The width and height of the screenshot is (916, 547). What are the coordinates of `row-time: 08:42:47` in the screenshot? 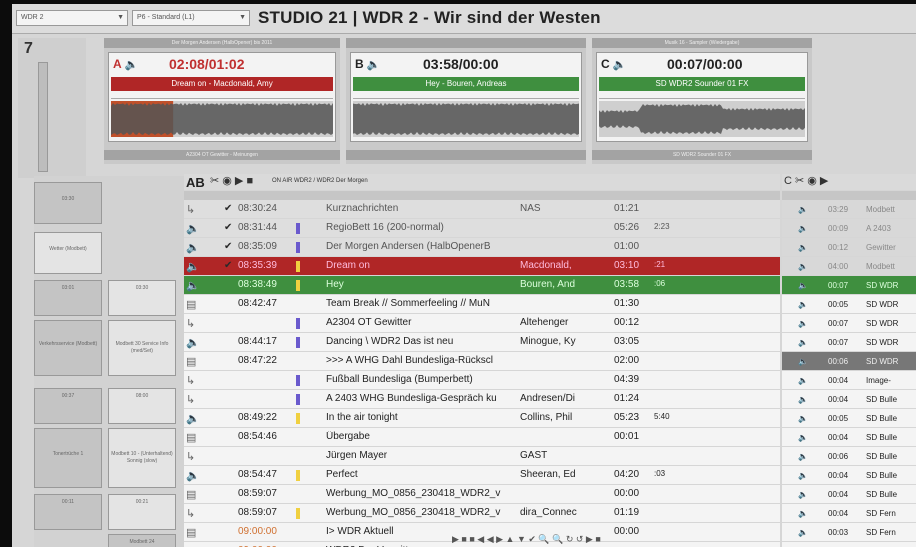 It's located at (257, 303).